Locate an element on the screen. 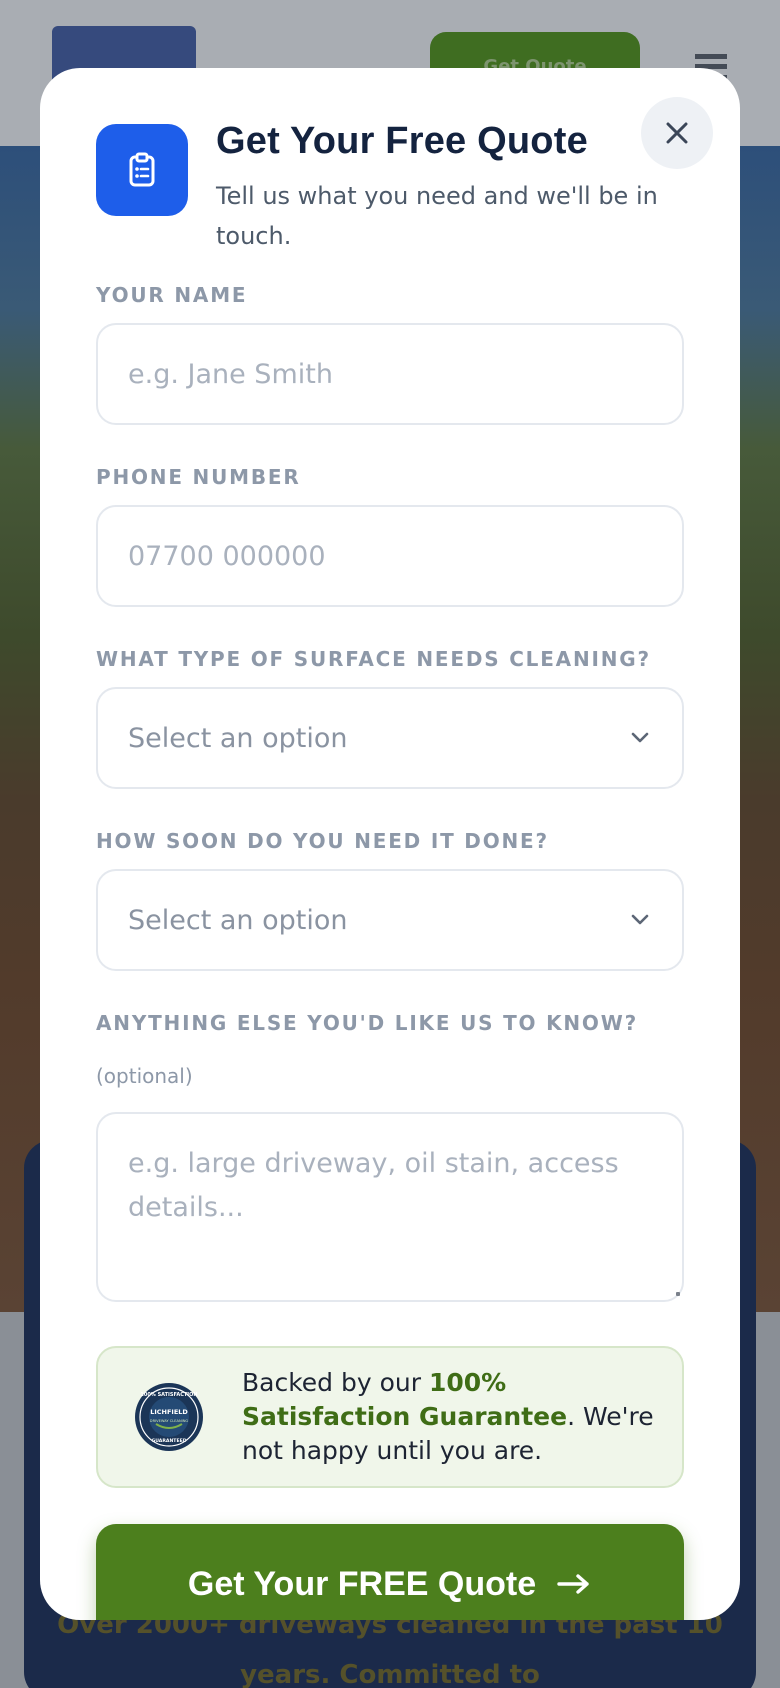  seal-text-name: LICHFIELD is located at coordinates (169, 1412).